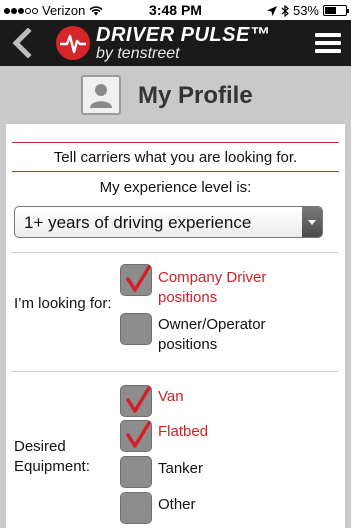  I want to click on avatar-placeholder-icon, so click(101, 95).